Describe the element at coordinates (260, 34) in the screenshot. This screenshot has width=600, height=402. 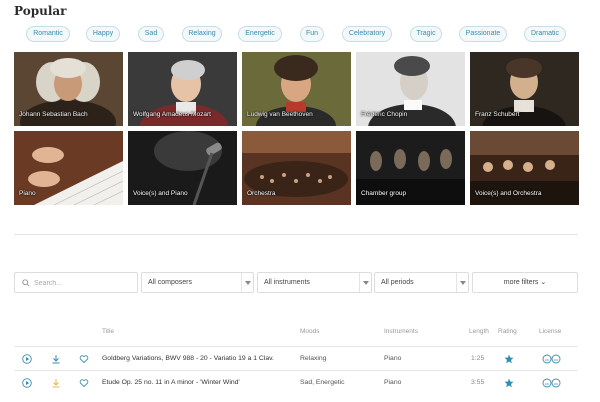
I see `mood-pill-energetic: Energetic` at that location.